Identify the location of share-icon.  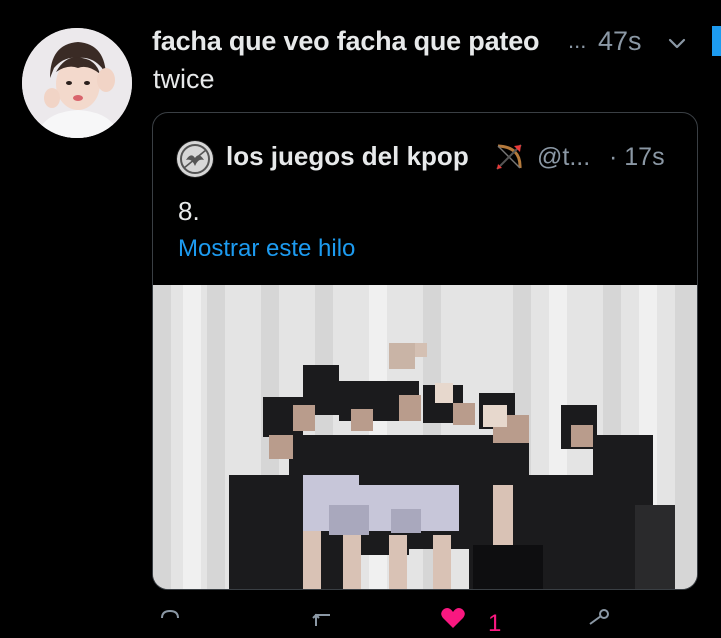
(597, 620).